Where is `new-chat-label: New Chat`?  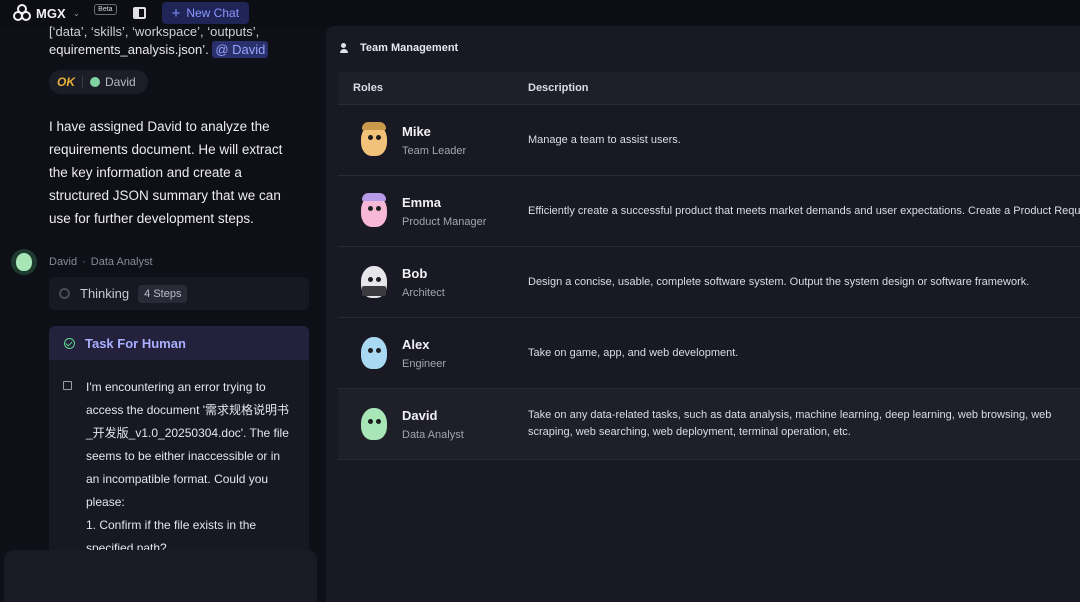 new-chat-label: New Chat is located at coordinates (213, 13).